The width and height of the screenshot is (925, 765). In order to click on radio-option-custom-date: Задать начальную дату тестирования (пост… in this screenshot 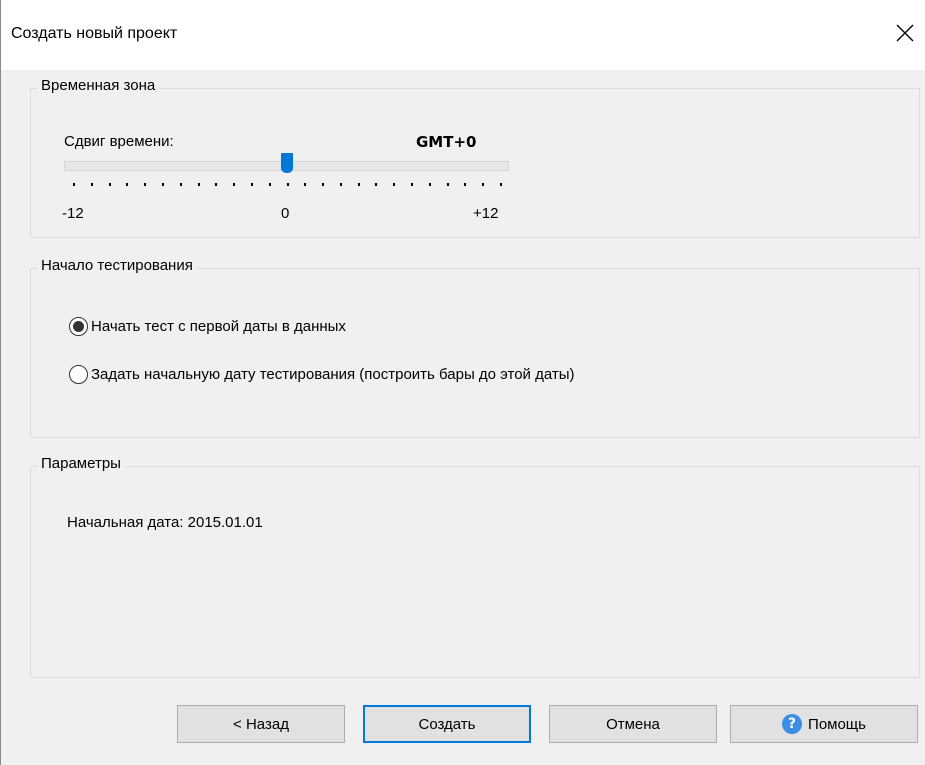, I will do `click(322, 374)`.